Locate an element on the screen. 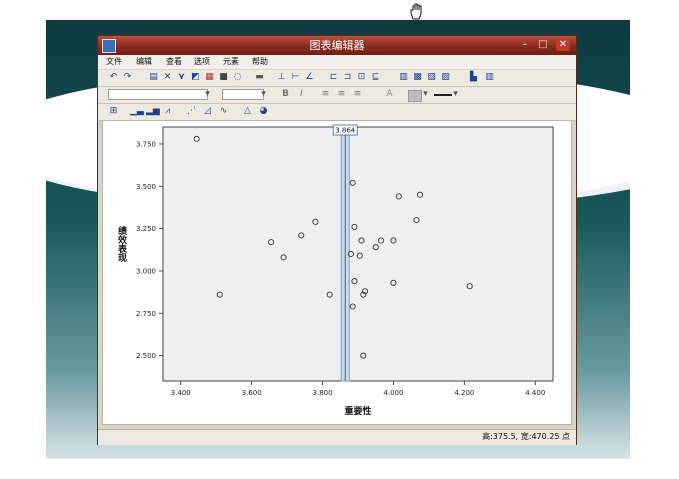  menu-view: 查看 is located at coordinates (174, 61).